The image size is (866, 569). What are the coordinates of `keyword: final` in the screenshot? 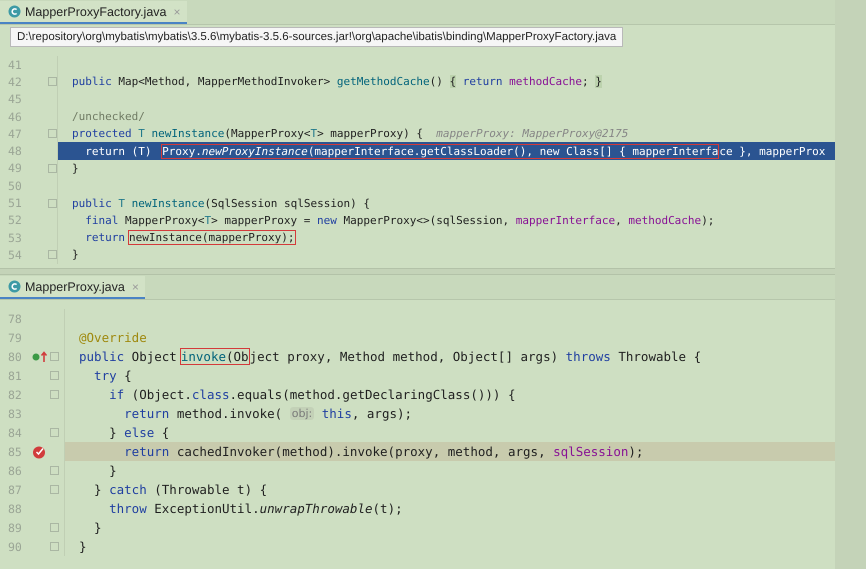 It's located at (101, 220).